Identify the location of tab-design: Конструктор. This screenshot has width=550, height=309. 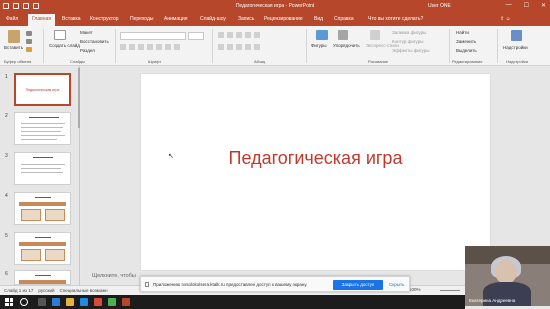
(104, 19).